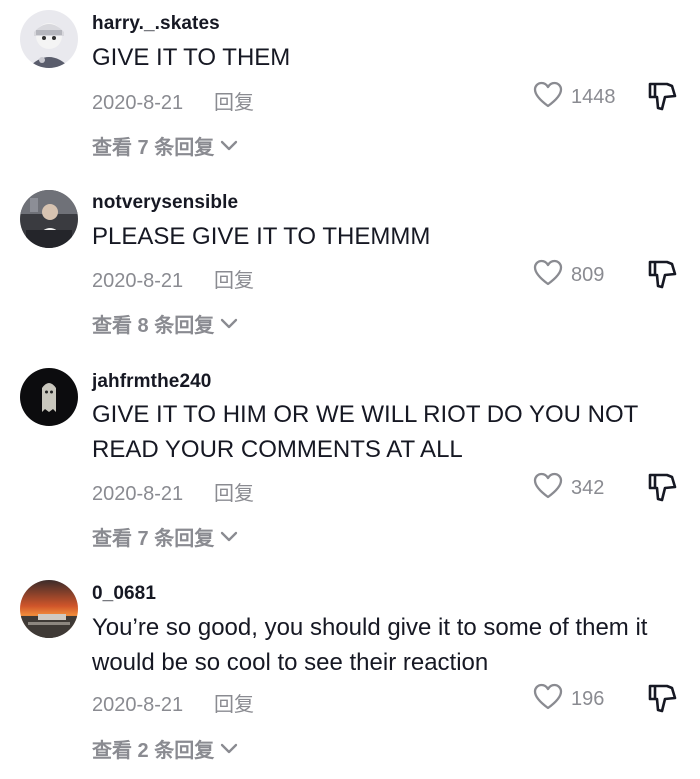 This screenshot has height=779, width=700. I want to click on view-replies-button: 查看 2 条回复, so click(165, 748).